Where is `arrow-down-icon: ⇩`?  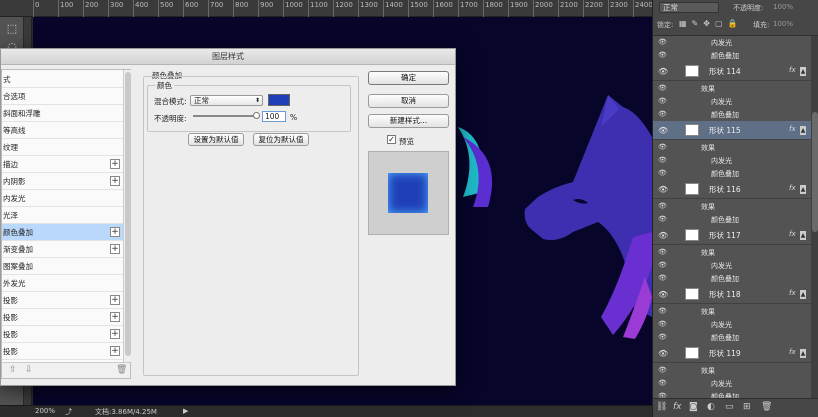
arrow-down-icon: ⇩ is located at coordinates (29, 370).